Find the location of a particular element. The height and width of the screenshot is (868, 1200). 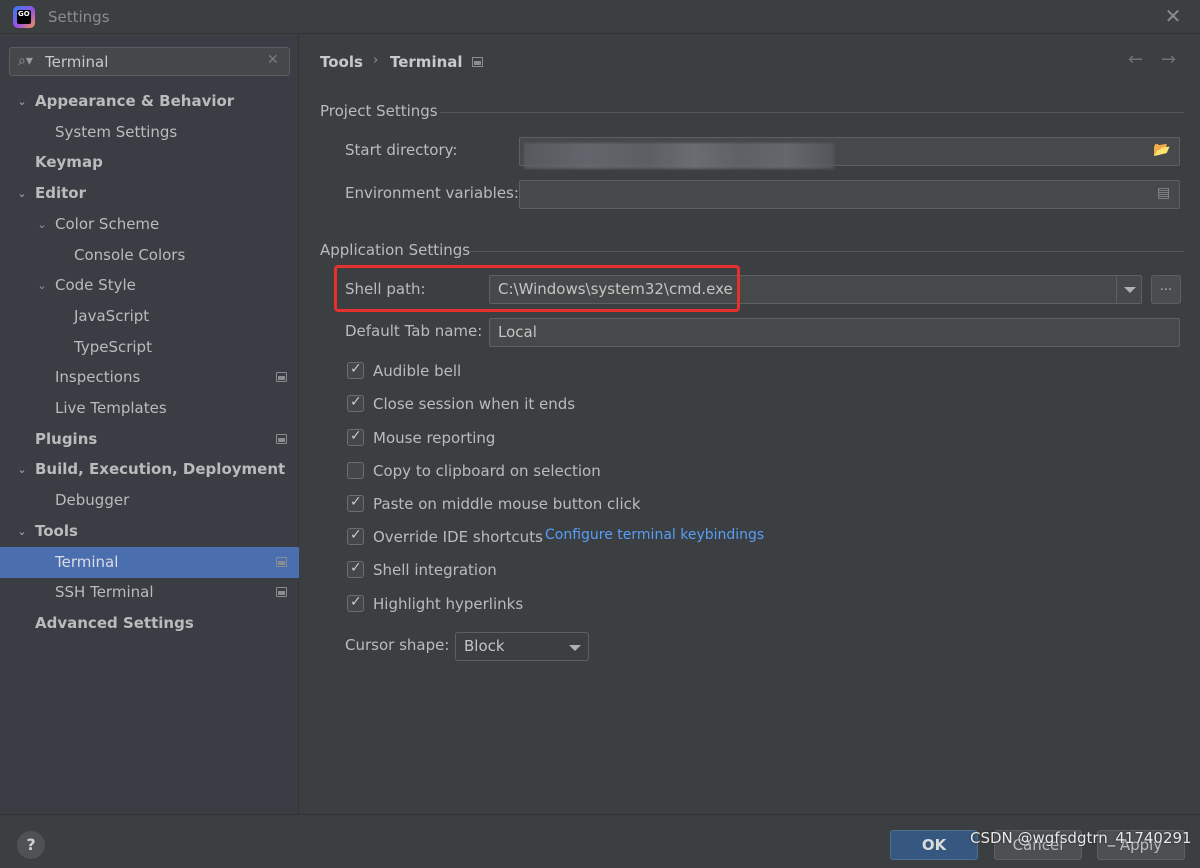

default-tab-name-label: Default Tab name: is located at coordinates (414, 331).